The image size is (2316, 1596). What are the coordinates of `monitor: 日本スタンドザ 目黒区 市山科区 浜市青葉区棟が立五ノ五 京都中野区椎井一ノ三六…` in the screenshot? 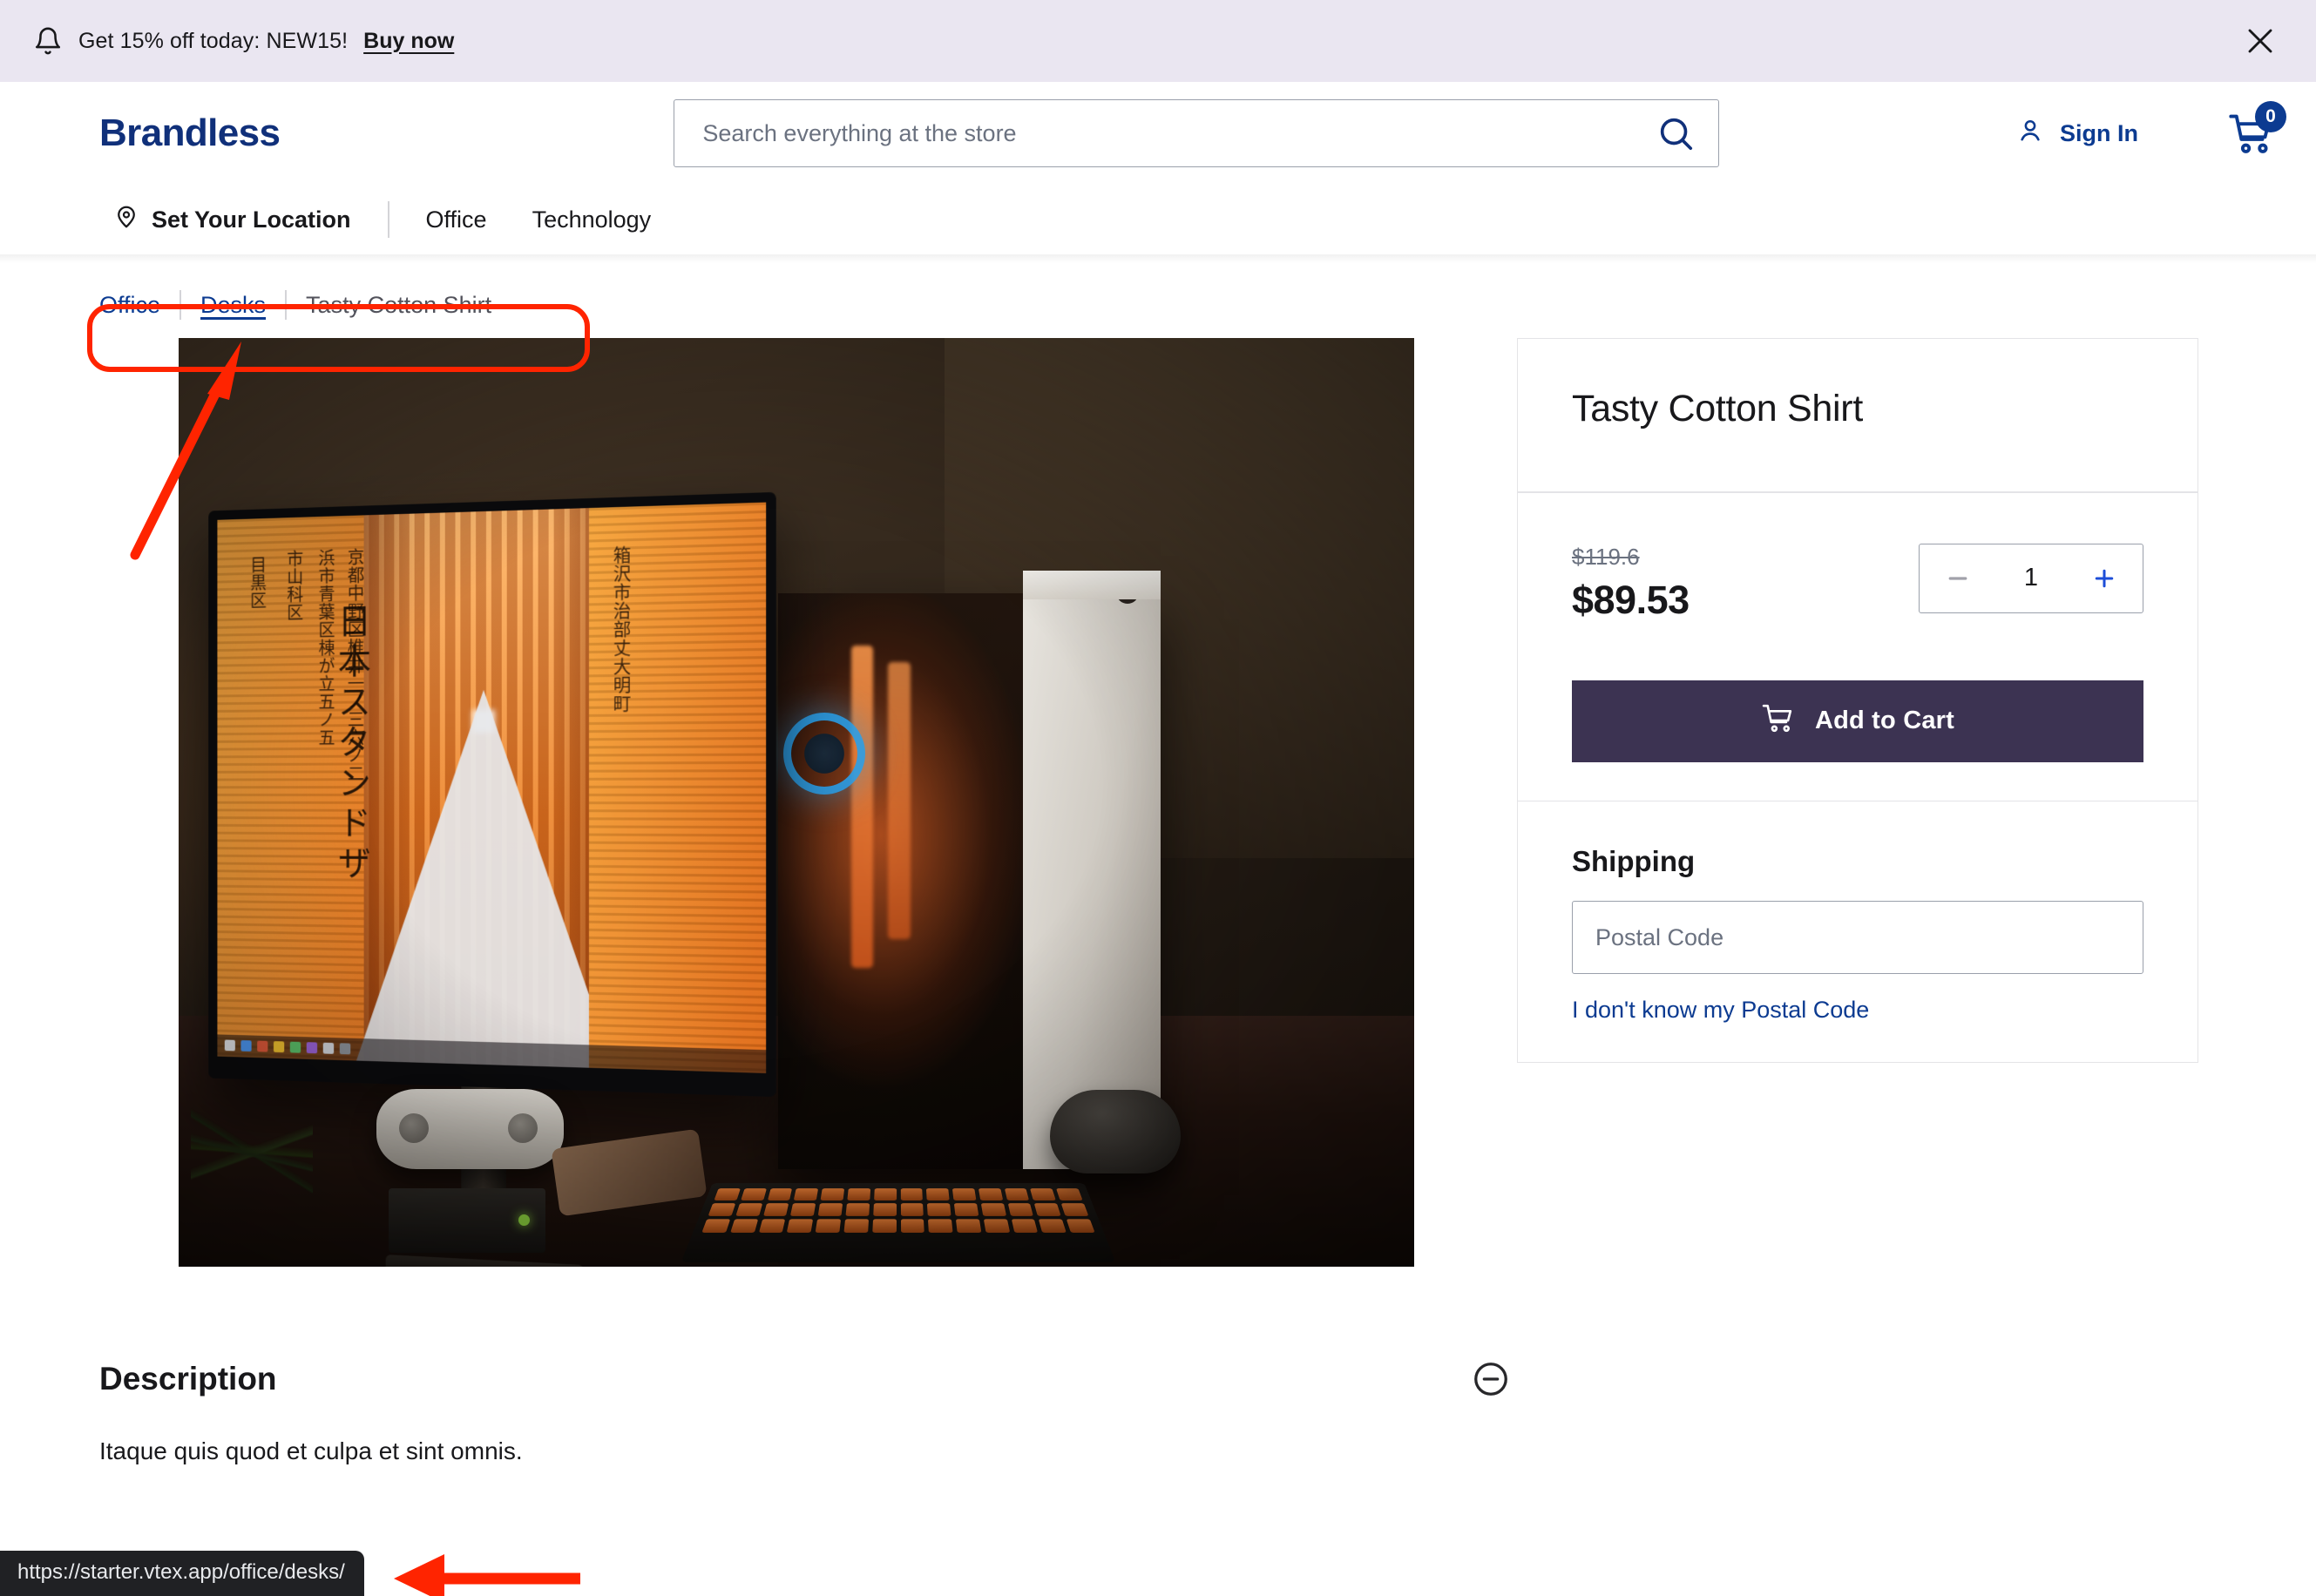 It's located at (492, 879).